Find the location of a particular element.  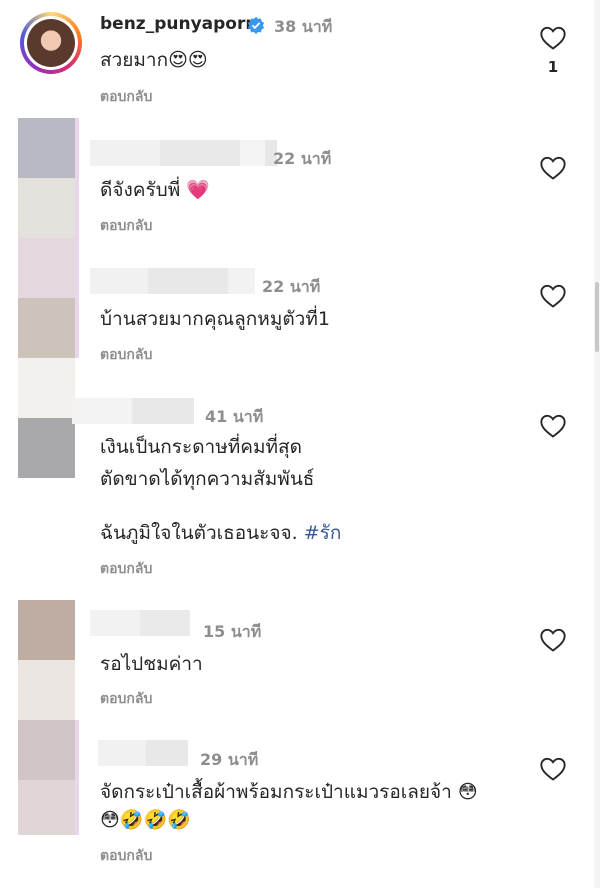

comment-text: ดีจังครับพี่ 💗 is located at coordinates (155, 190).